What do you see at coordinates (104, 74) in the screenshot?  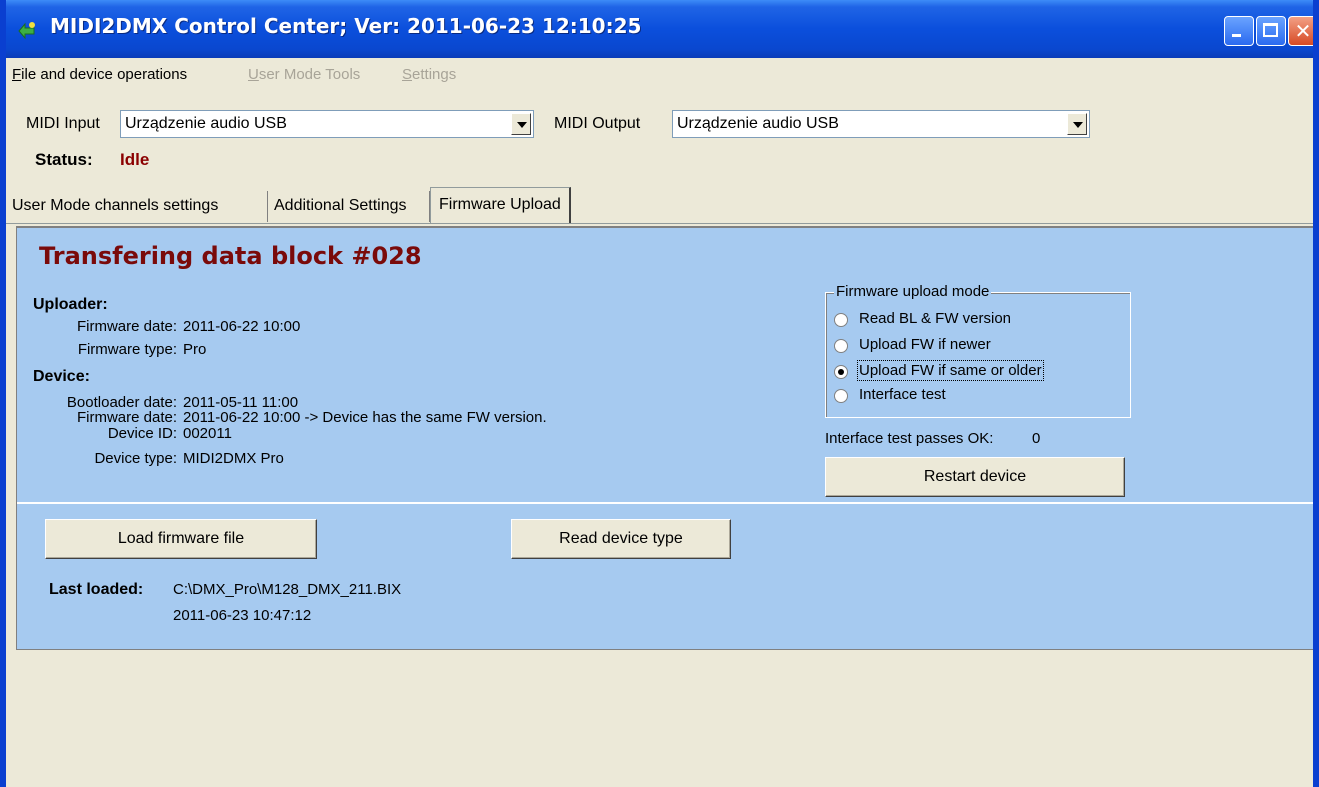 I see `menu-file-label: ile and device operations` at bounding box center [104, 74].